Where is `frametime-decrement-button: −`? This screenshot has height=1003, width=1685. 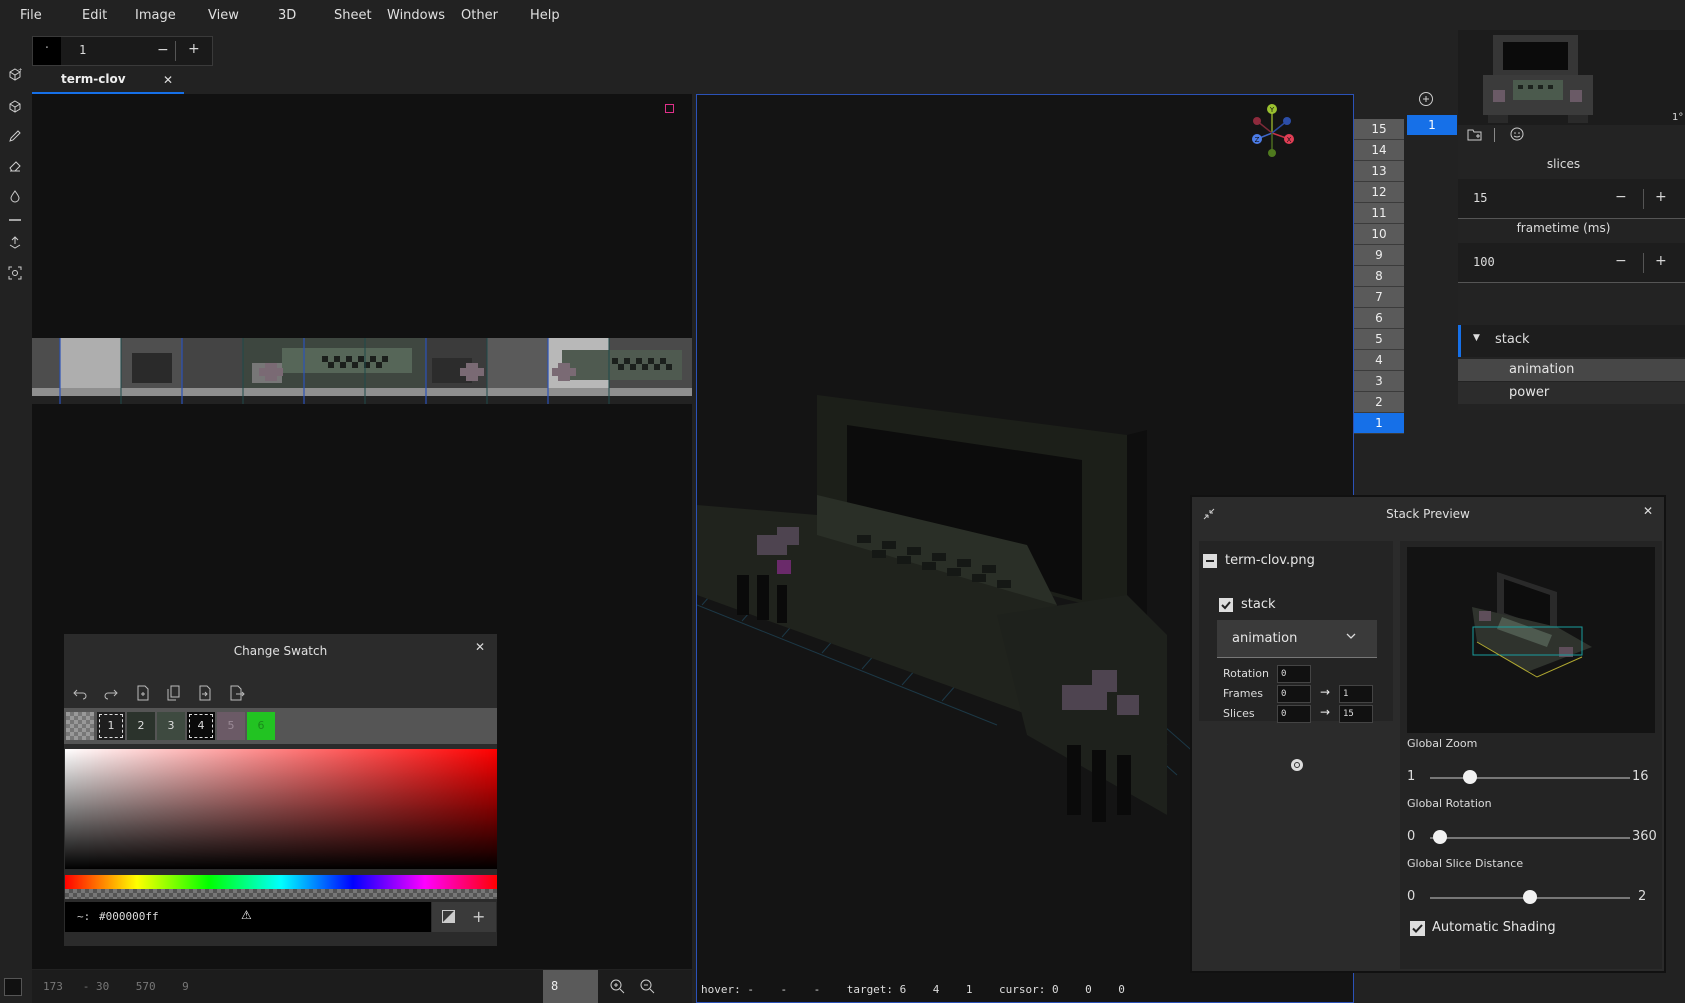
frametime-decrement-button: − is located at coordinates (1621, 261).